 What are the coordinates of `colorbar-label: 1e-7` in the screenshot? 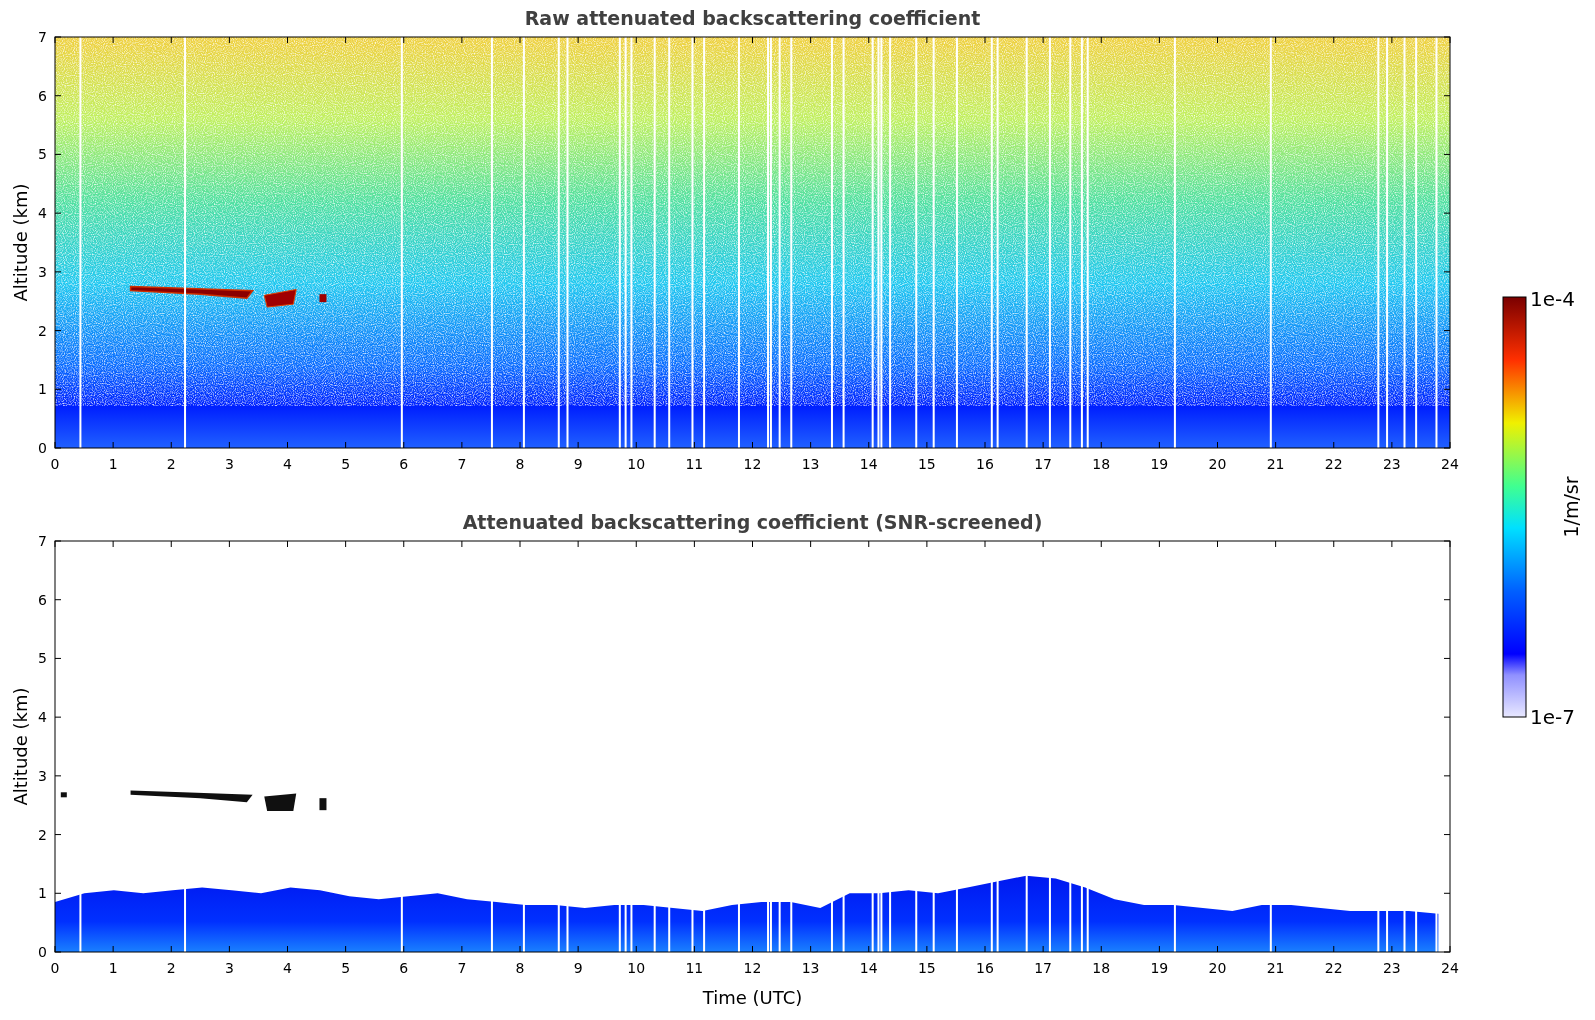 It's located at (1552, 717).